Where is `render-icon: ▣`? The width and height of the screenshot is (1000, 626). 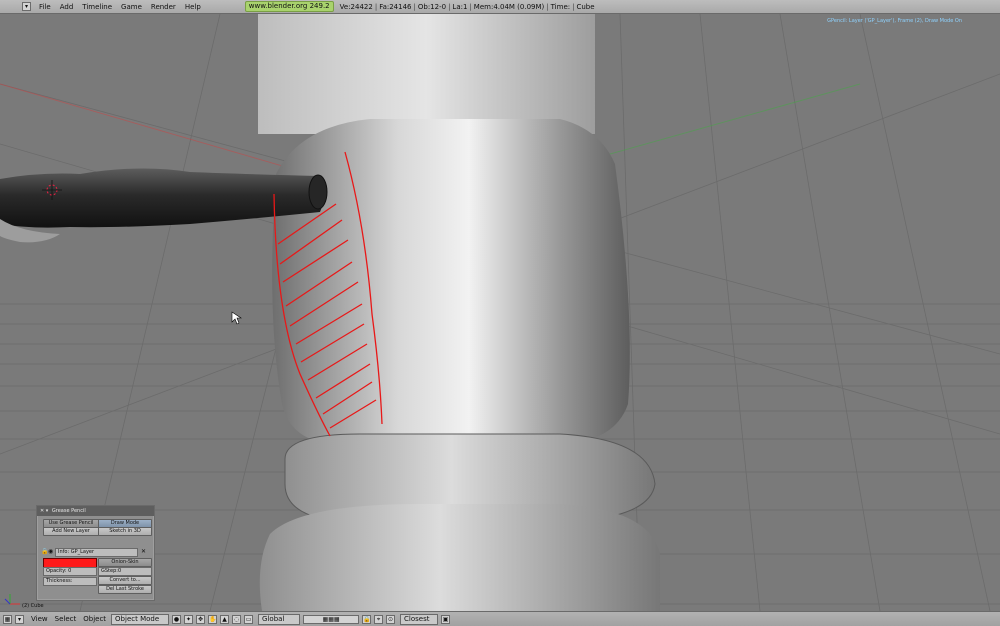 render-icon: ▣ is located at coordinates (446, 619).